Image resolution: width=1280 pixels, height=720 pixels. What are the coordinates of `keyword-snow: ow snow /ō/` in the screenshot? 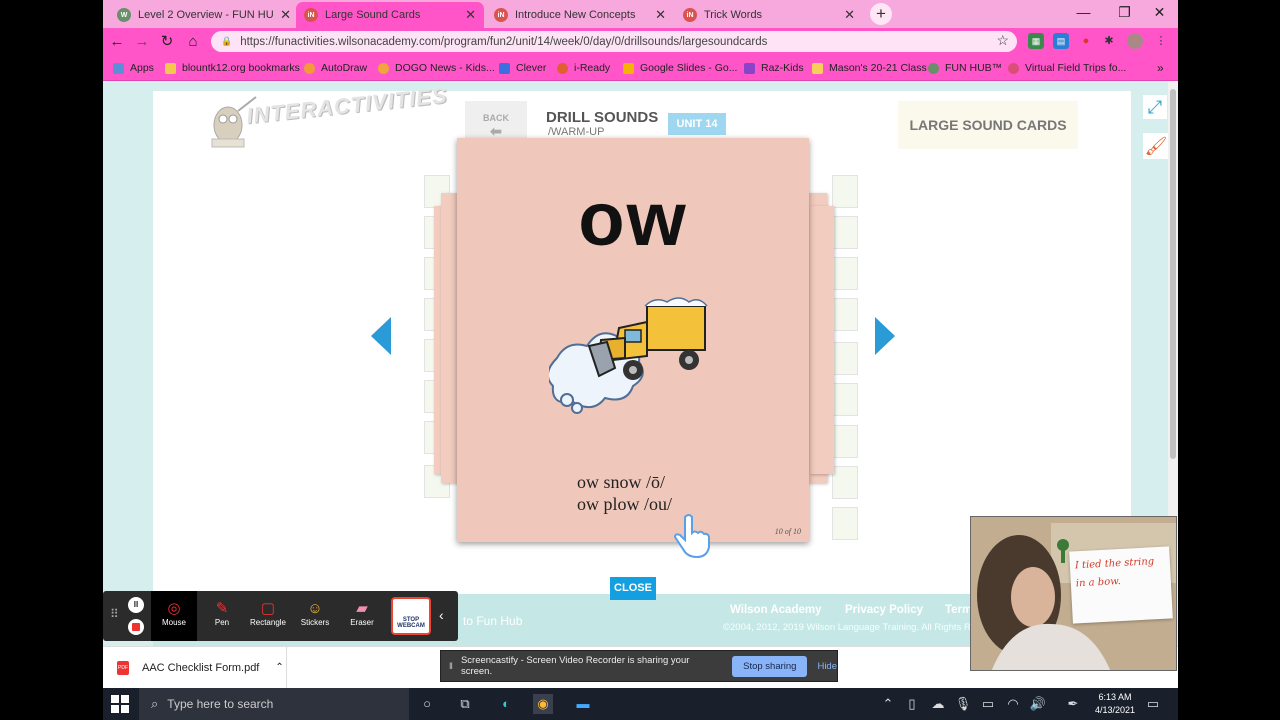 It's located at (621, 482).